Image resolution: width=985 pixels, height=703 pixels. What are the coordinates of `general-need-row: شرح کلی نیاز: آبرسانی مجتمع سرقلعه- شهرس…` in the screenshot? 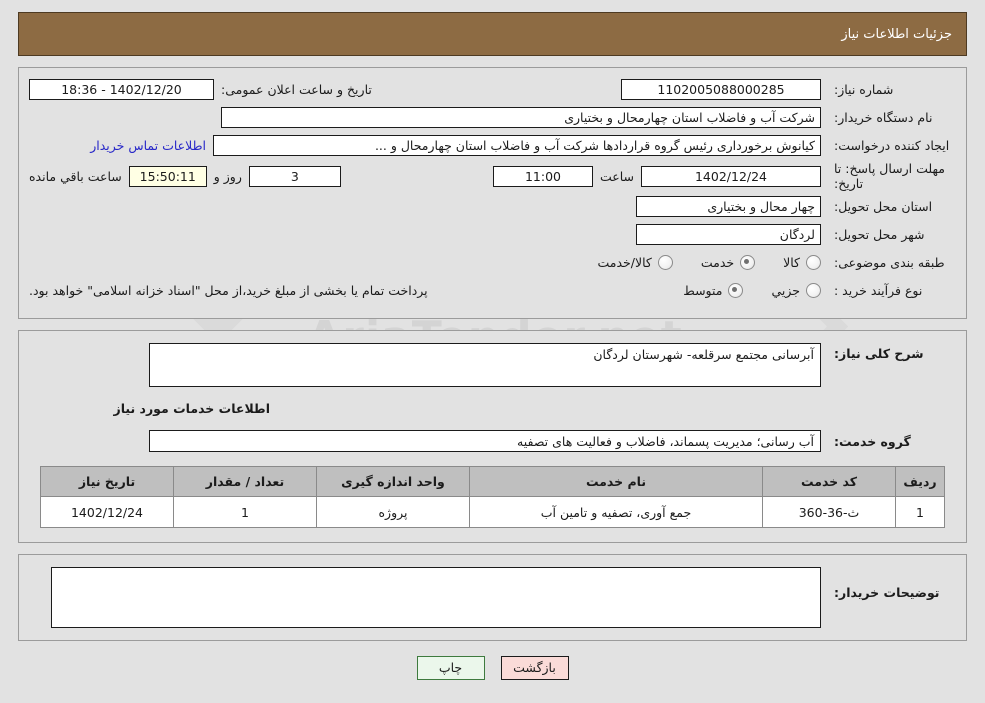 It's located at (492, 365).